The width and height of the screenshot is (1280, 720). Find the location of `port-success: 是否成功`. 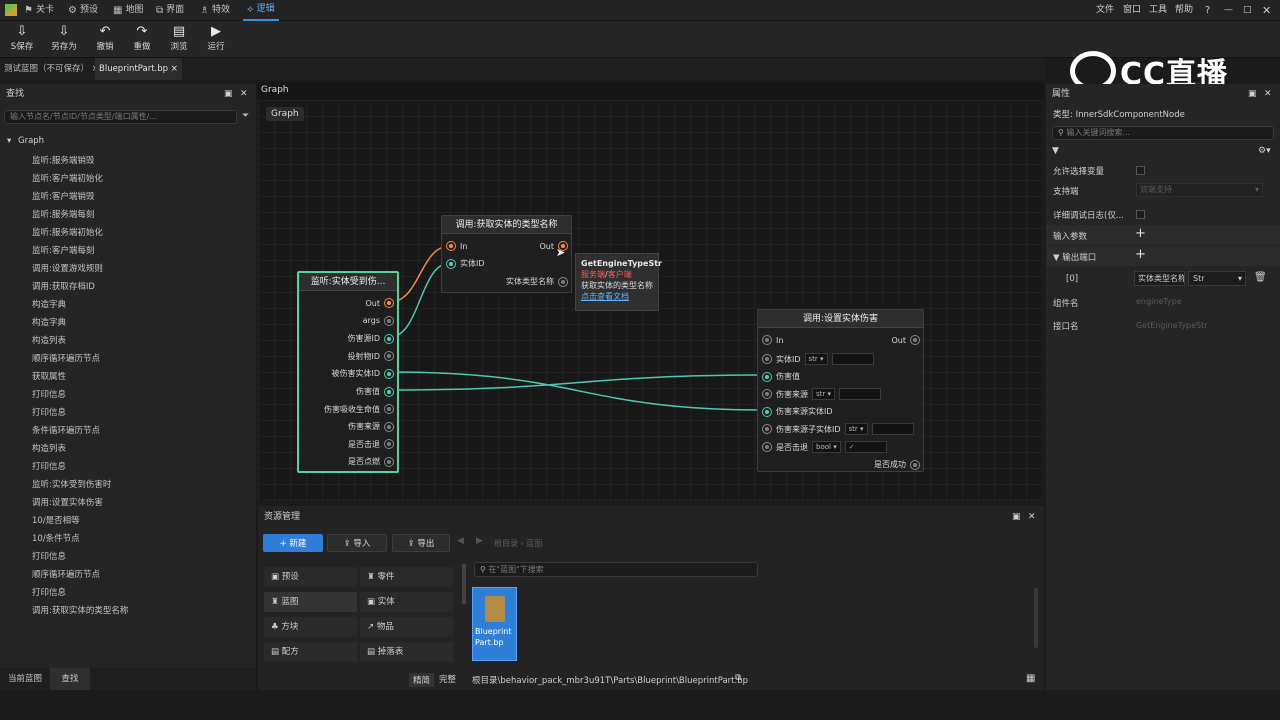

port-success: 是否成功 is located at coordinates (897, 464).